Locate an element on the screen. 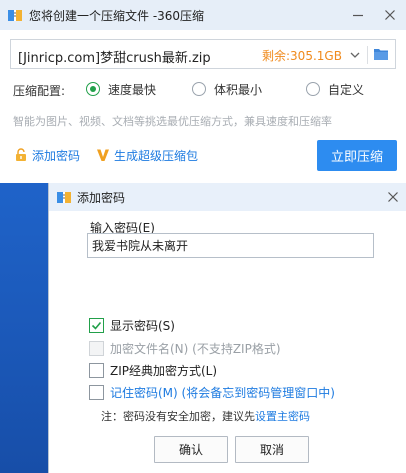 The height and width of the screenshot is (473, 406). set-master-password-link: 设置主密码 is located at coordinates (282, 416).